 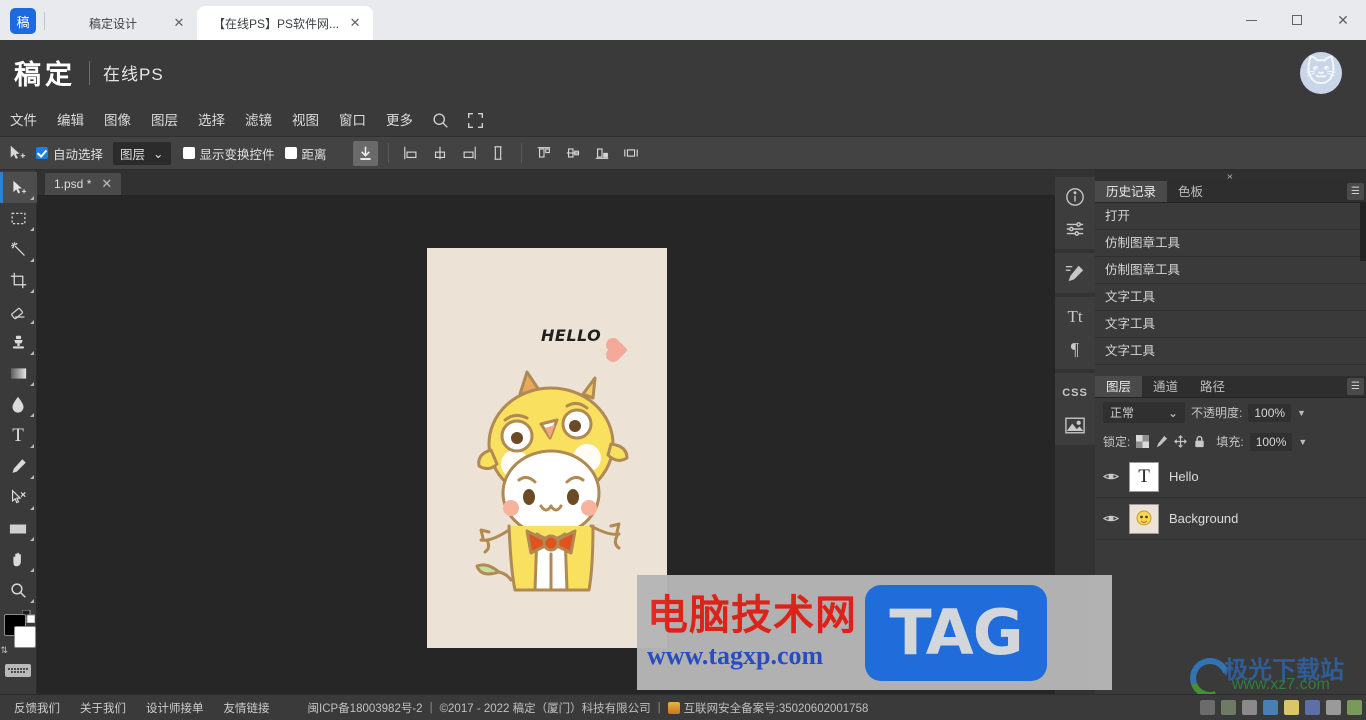 I want to click on align-center-h-icon, so click(x=440, y=153).